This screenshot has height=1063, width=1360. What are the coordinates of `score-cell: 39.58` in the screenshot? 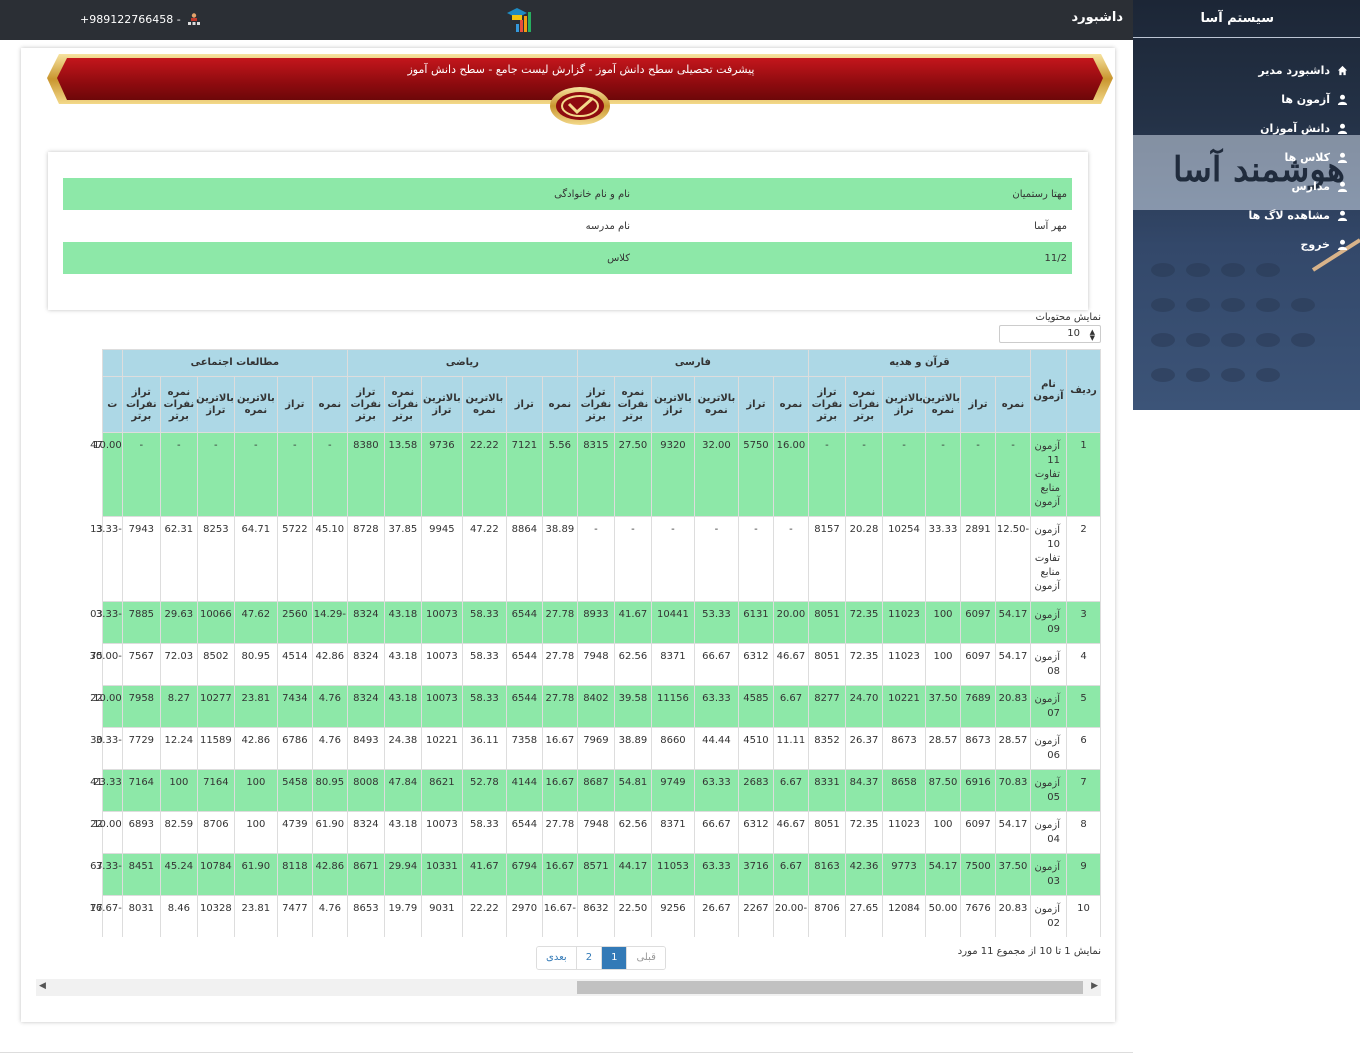 It's located at (632, 706).